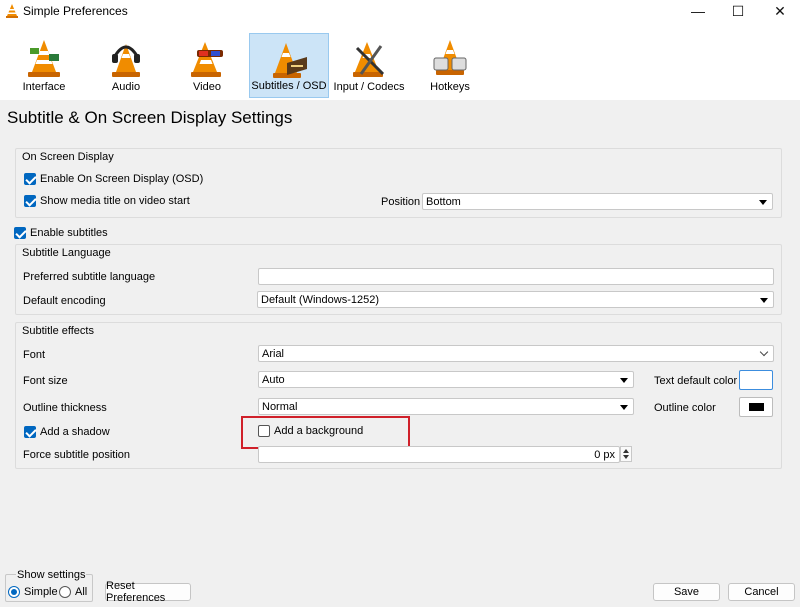  Describe the element at coordinates (401, 202) in the screenshot. I see `position-label: Position` at that location.